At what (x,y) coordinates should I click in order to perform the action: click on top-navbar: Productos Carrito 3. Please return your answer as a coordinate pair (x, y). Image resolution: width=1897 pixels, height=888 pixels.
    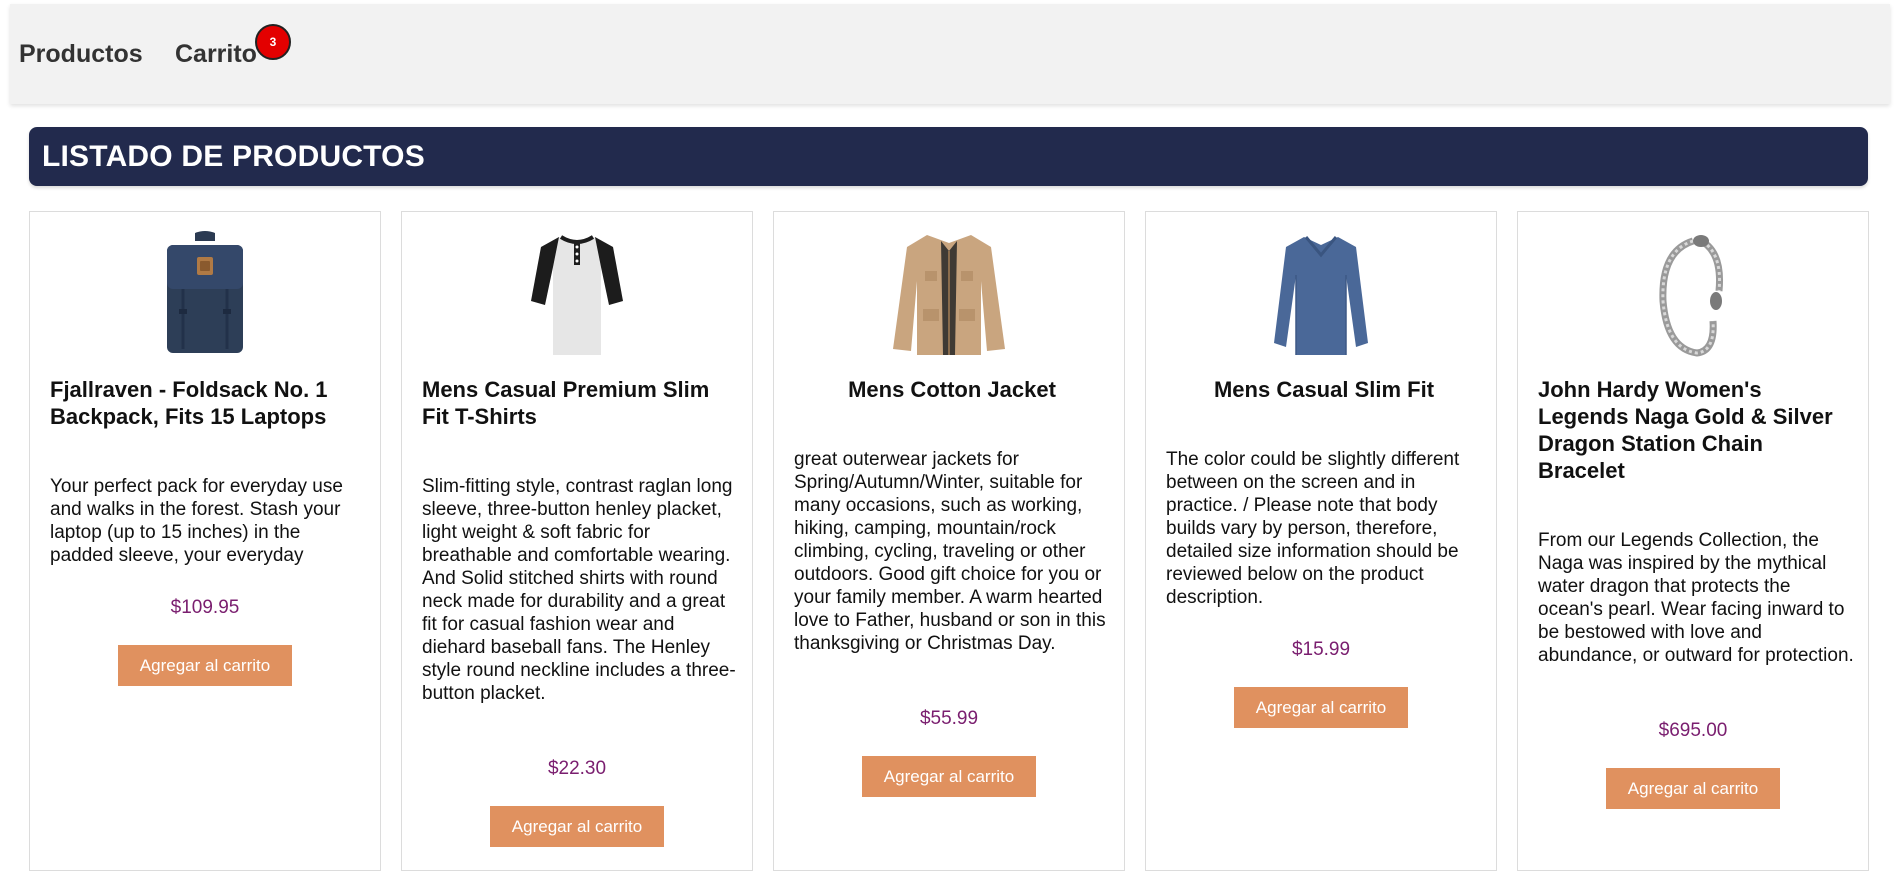
    Looking at the image, I should click on (950, 54).